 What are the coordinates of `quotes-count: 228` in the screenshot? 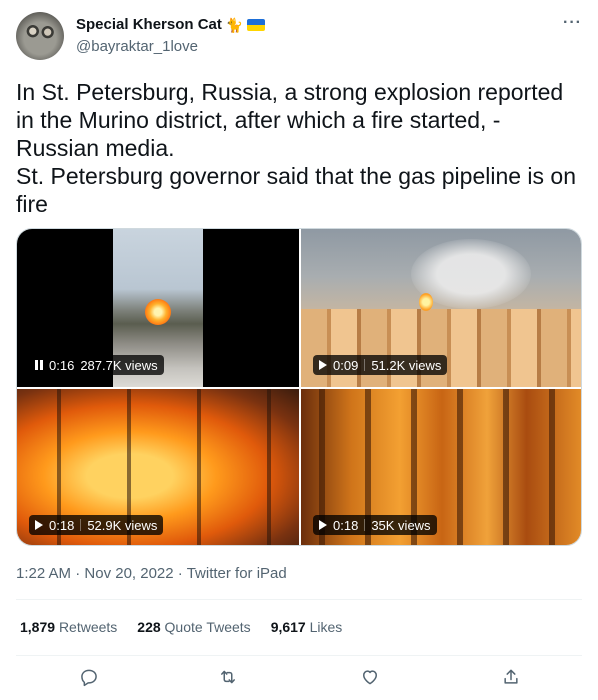 It's located at (149, 627).